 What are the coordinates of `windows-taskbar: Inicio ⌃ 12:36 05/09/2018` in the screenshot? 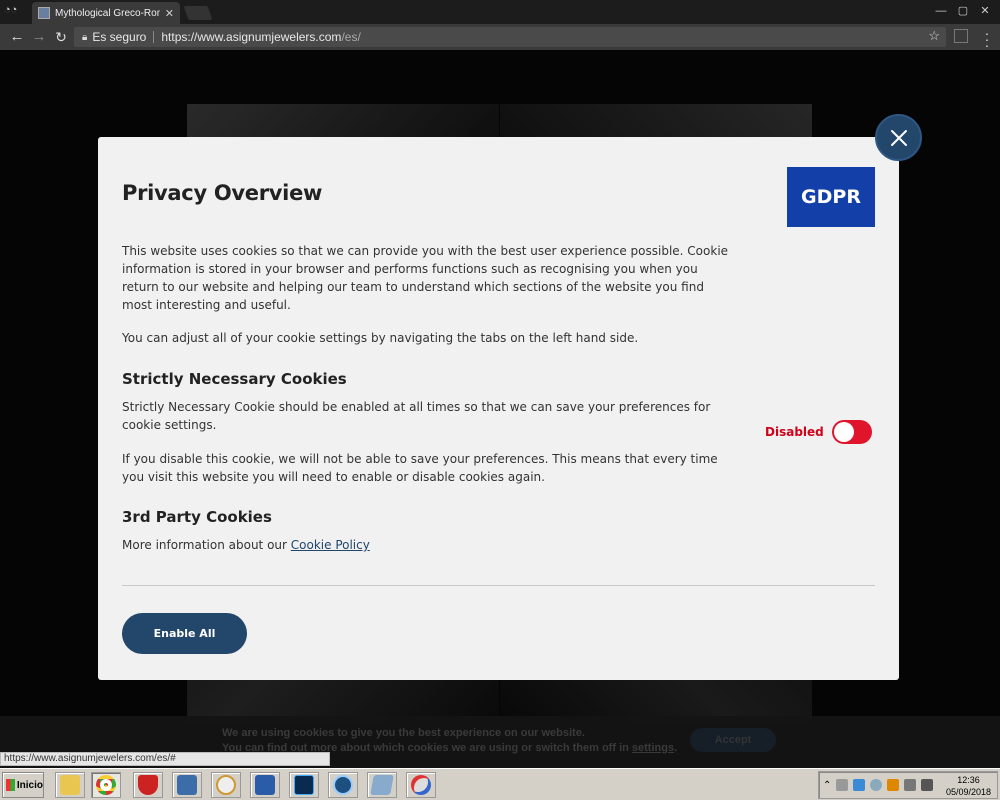 It's located at (500, 784).